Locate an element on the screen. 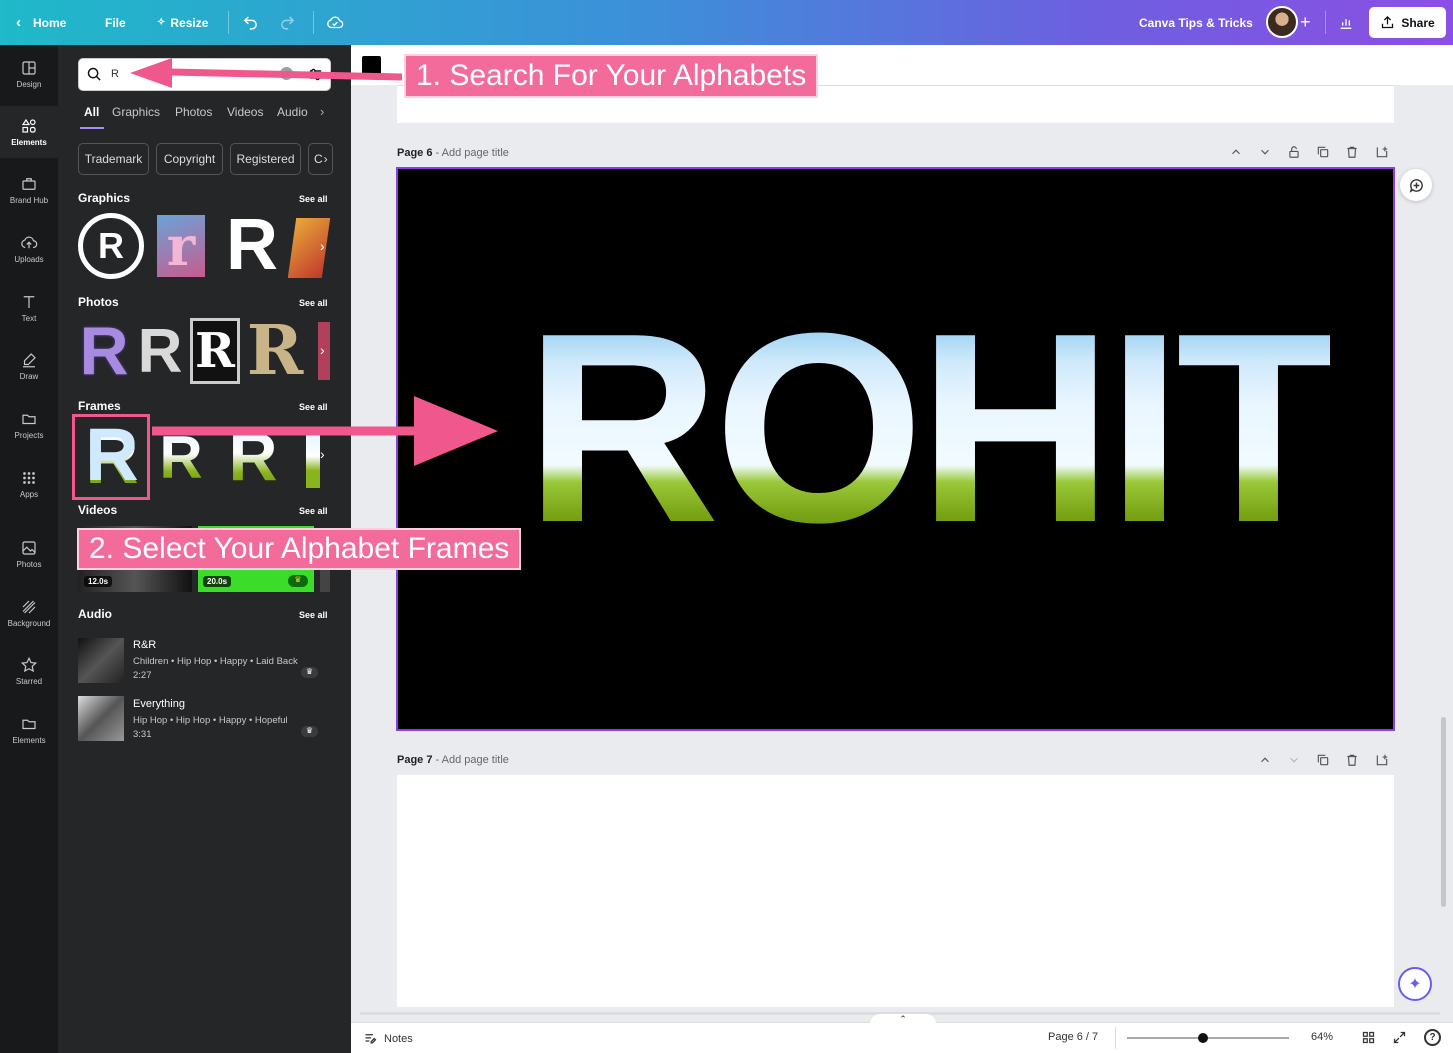  arrow-to-search is located at coordinates (286, 74).